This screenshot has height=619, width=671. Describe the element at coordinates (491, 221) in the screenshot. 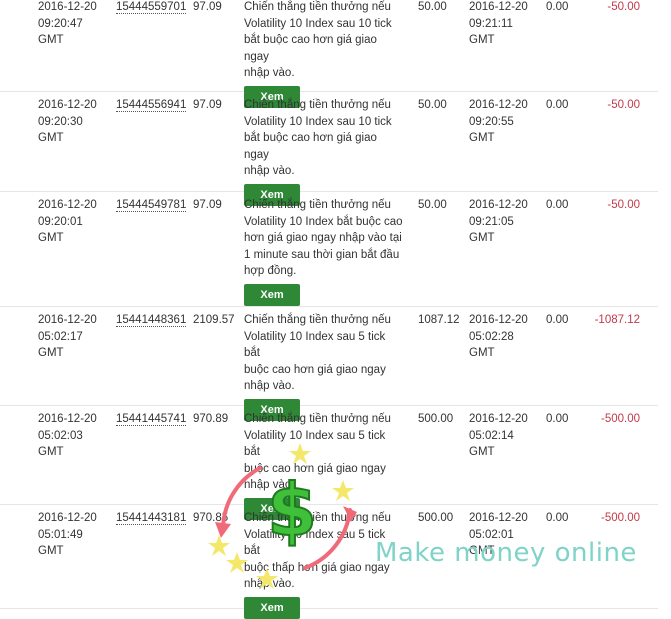

I see `sell_time-line: 09:21:05` at that location.